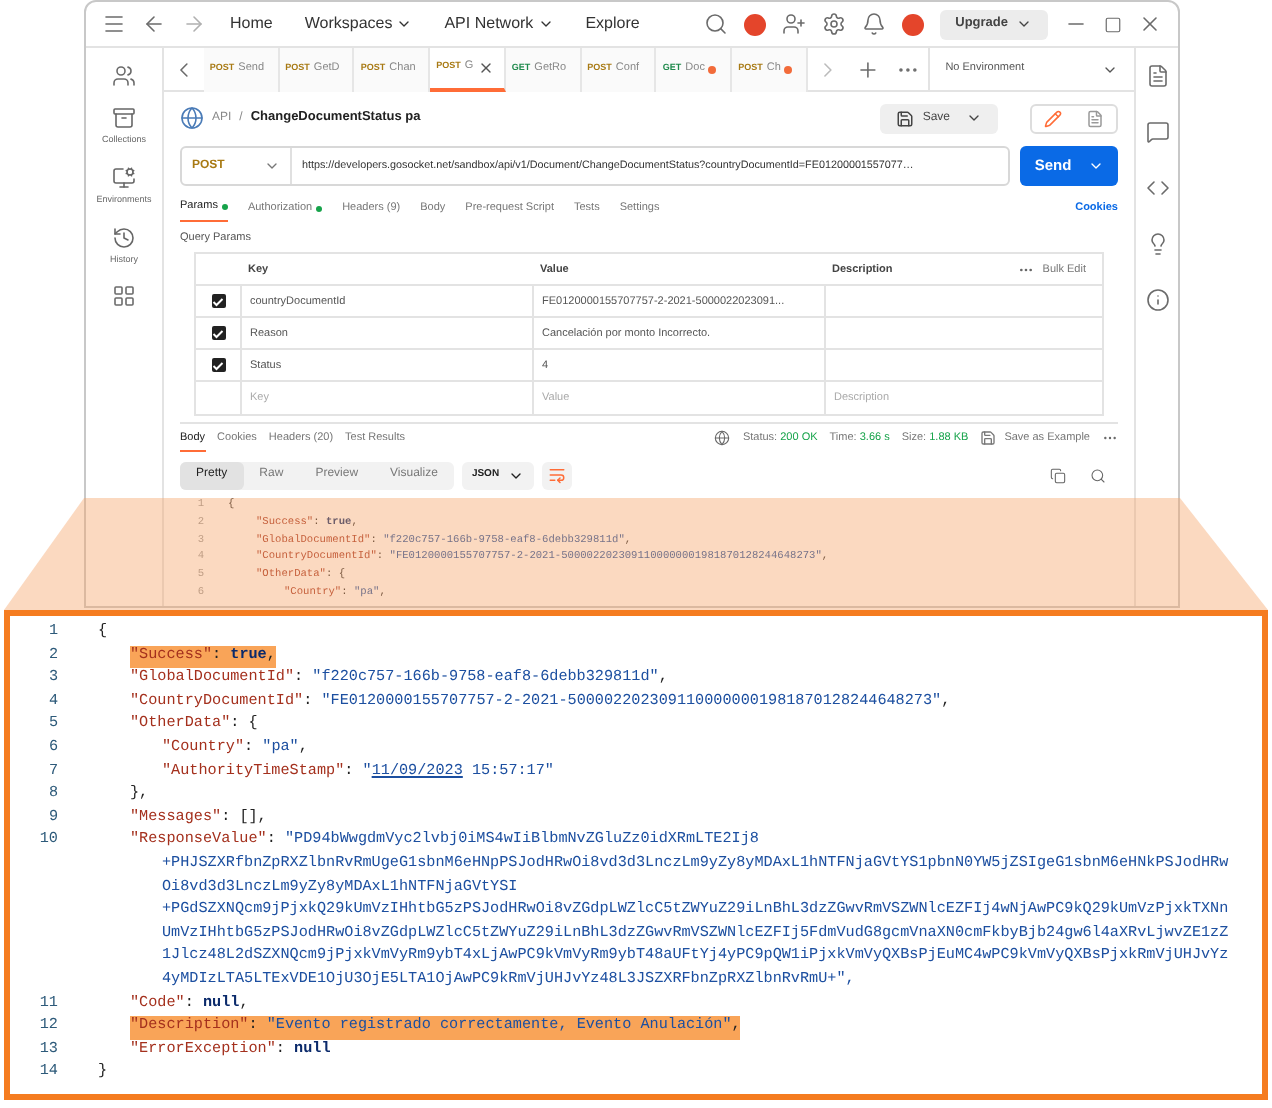 The height and width of the screenshot is (1108, 1272). I want to click on globe-icon, so click(722, 438).